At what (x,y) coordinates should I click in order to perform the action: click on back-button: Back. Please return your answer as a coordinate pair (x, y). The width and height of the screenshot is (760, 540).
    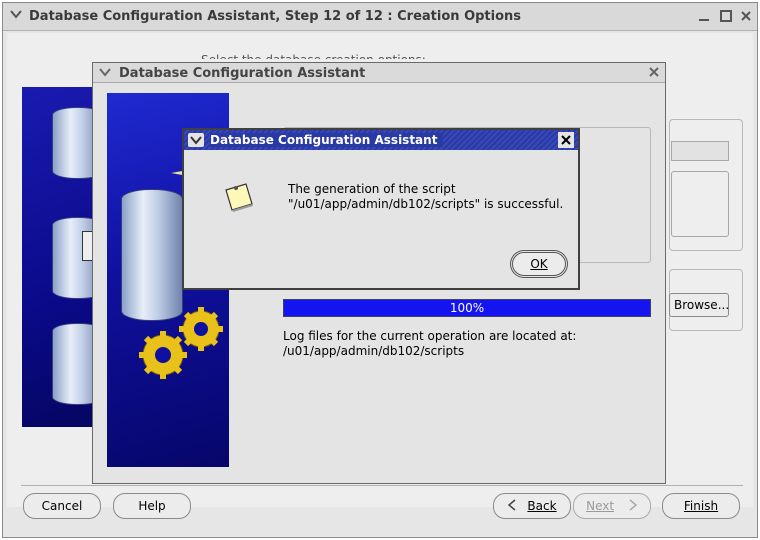
    Looking at the image, I should click on (532, 506).